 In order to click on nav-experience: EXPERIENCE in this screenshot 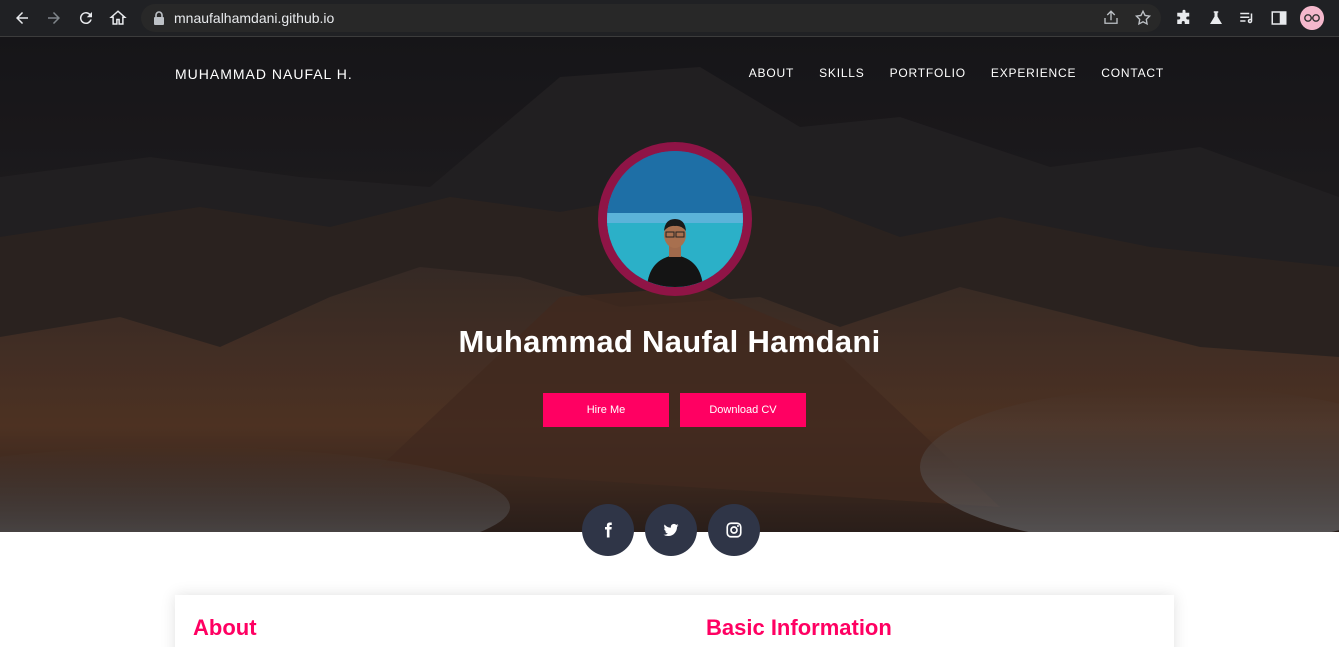, I will do `click(1033, 73)`.